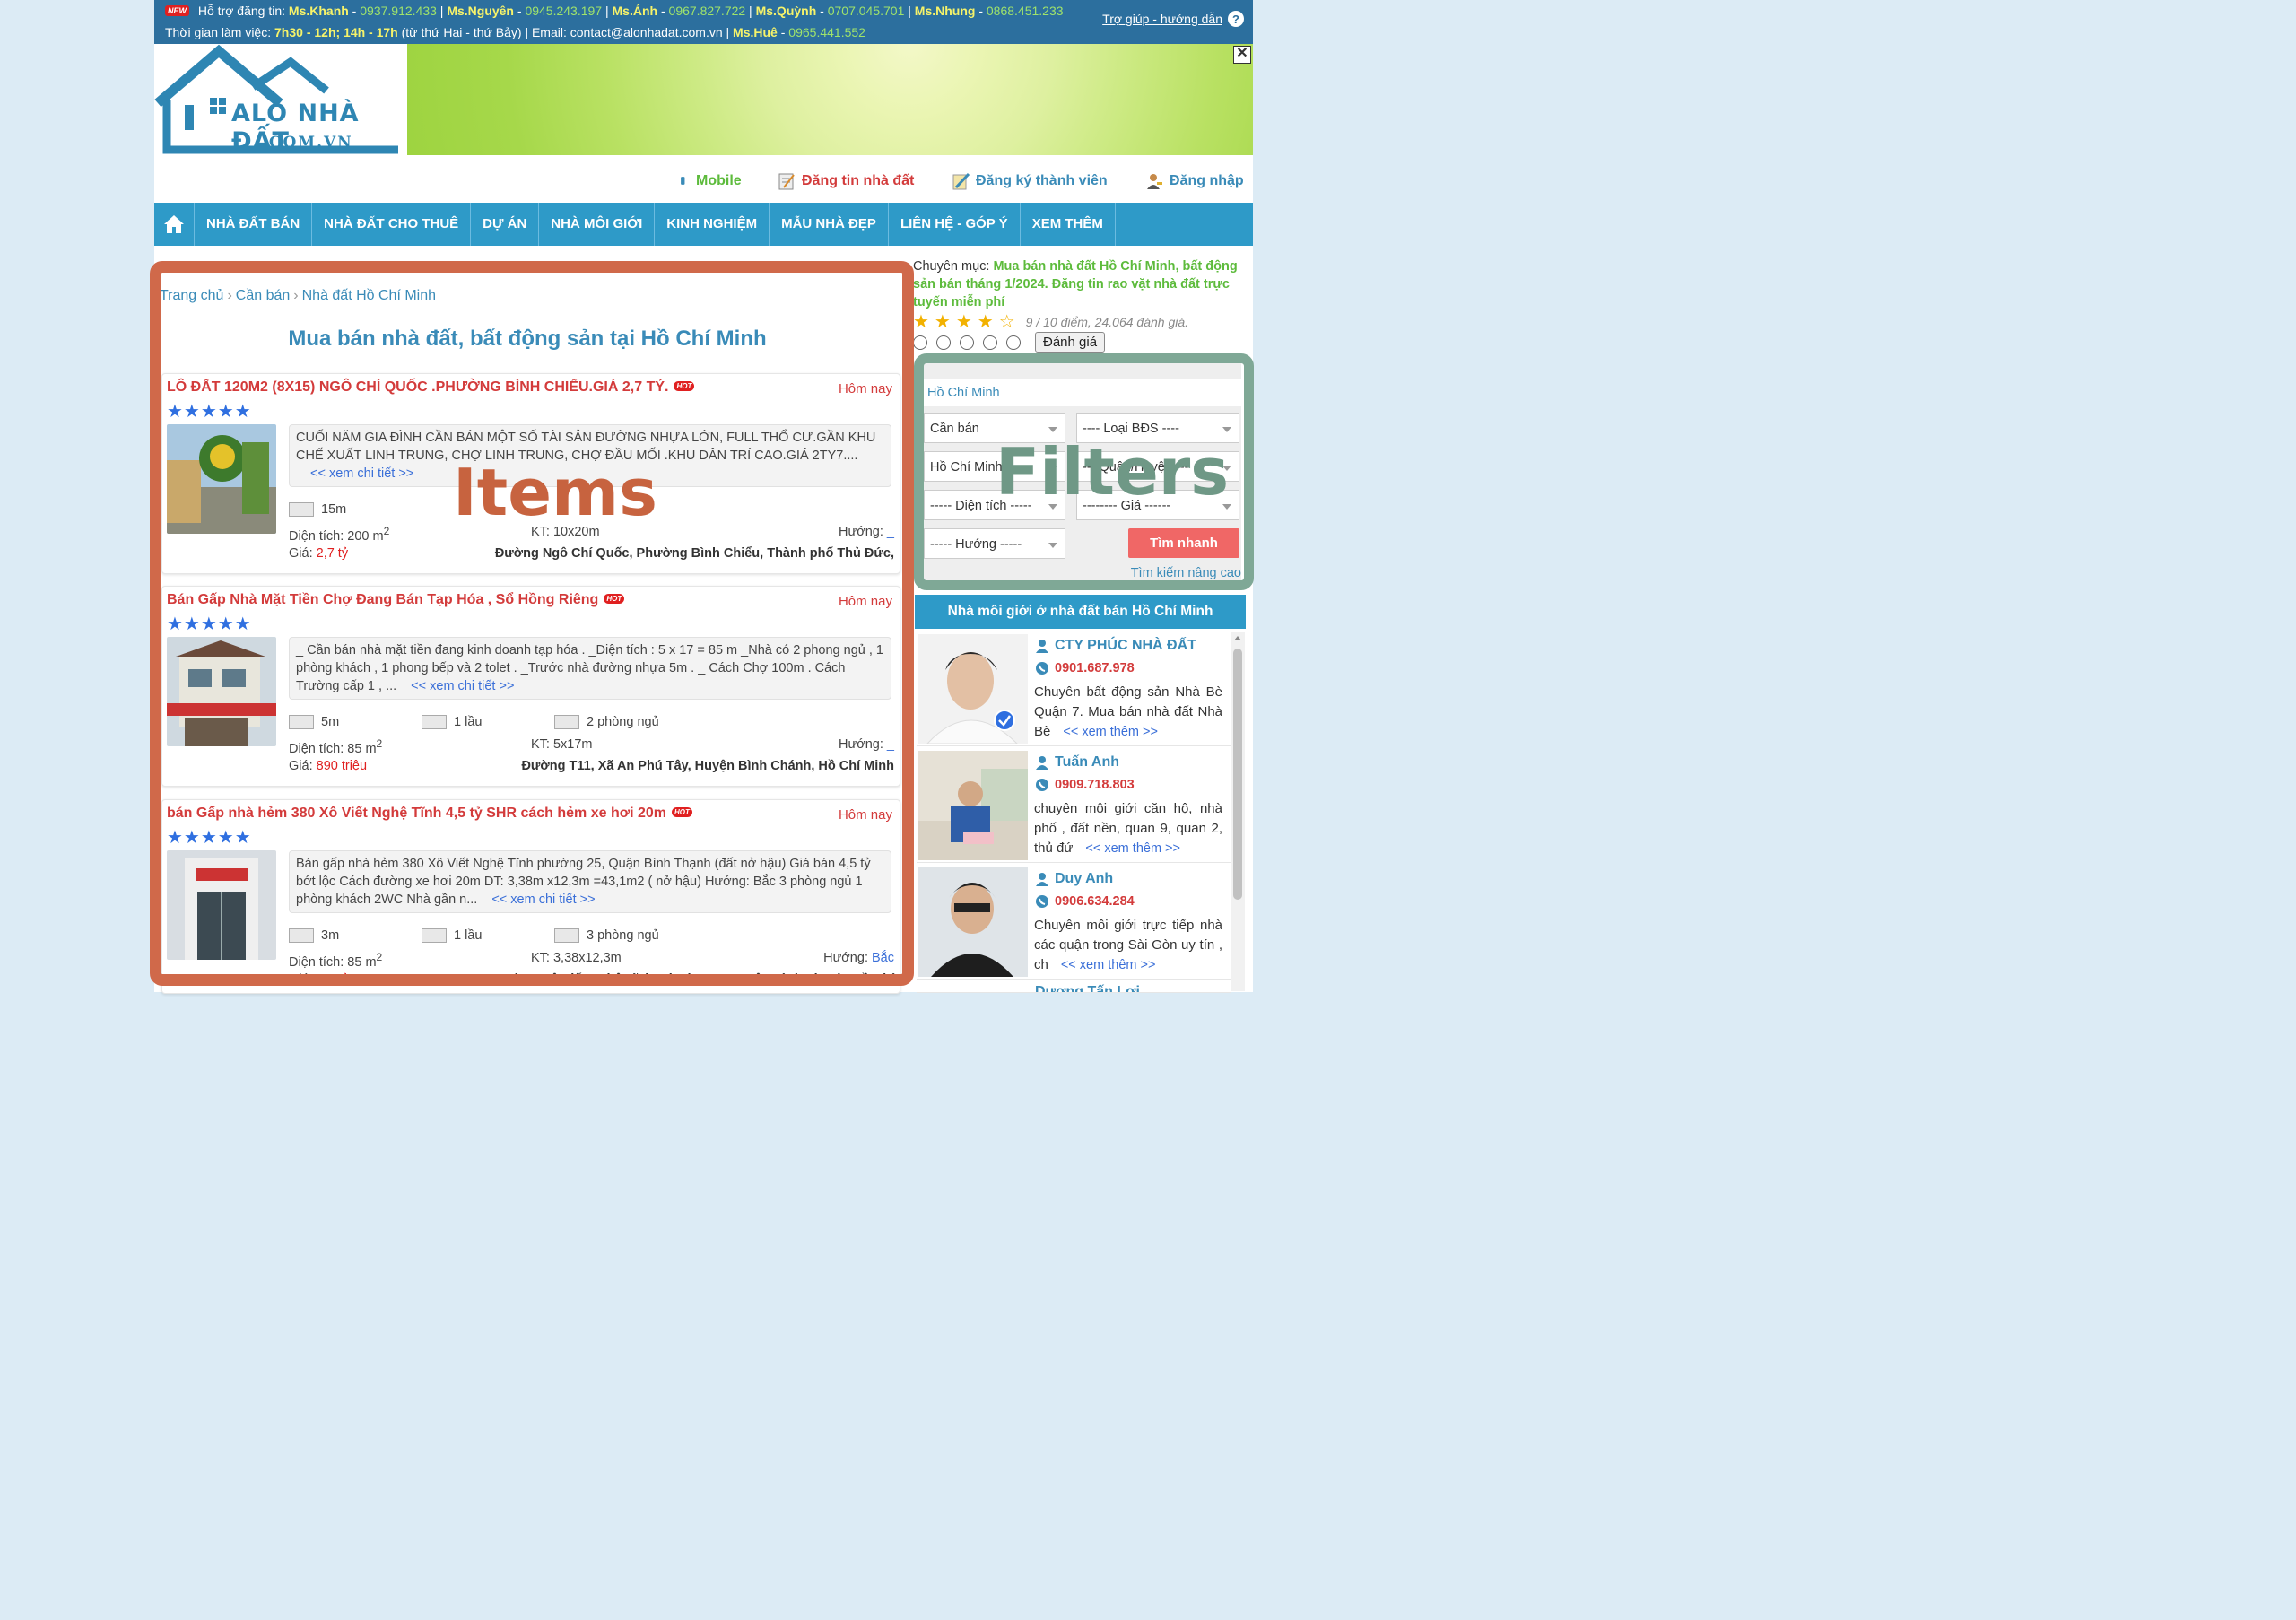 This screenshot has height=1620, width=2296. What do you see at coordinates (1082, 392) in the screenshot?
I see `city-field: Hồ Chí Minh` at bounding box center [1082, 392].